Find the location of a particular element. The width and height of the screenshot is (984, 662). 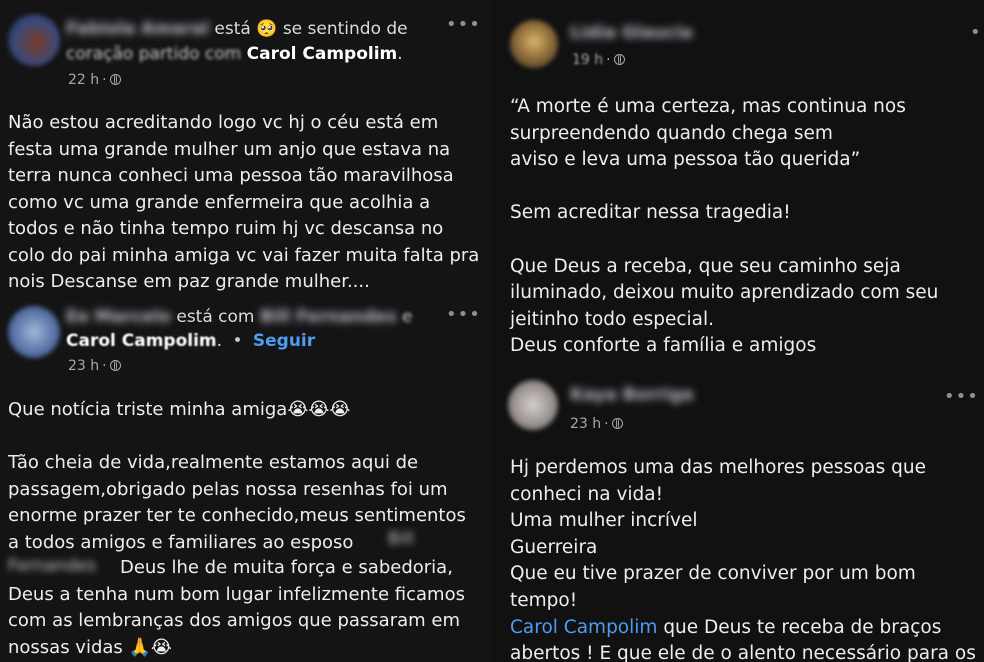

feeling-text: se sentindo de is located at coordinates (345, 29).